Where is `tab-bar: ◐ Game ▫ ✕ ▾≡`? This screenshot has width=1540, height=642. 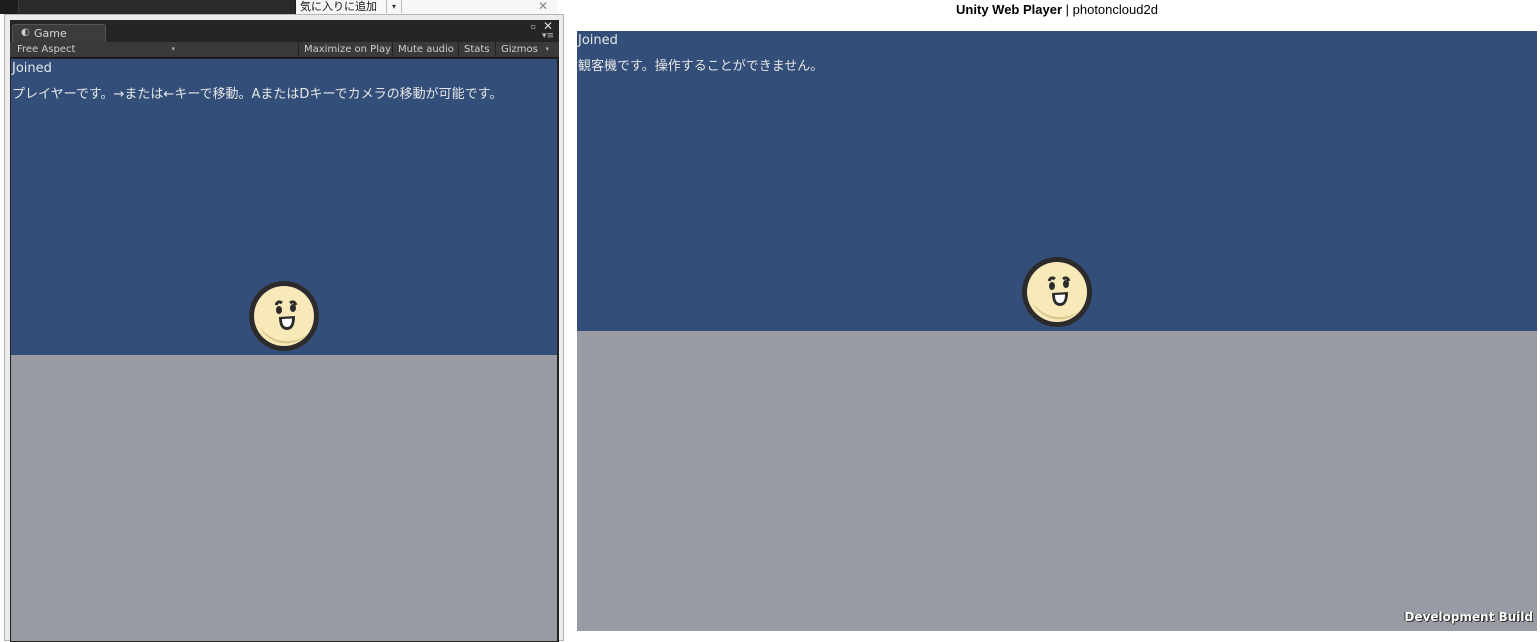
tab-bar: ◐ Game ▫ ✕ ▾≡ is located at coordinates (284, 30).